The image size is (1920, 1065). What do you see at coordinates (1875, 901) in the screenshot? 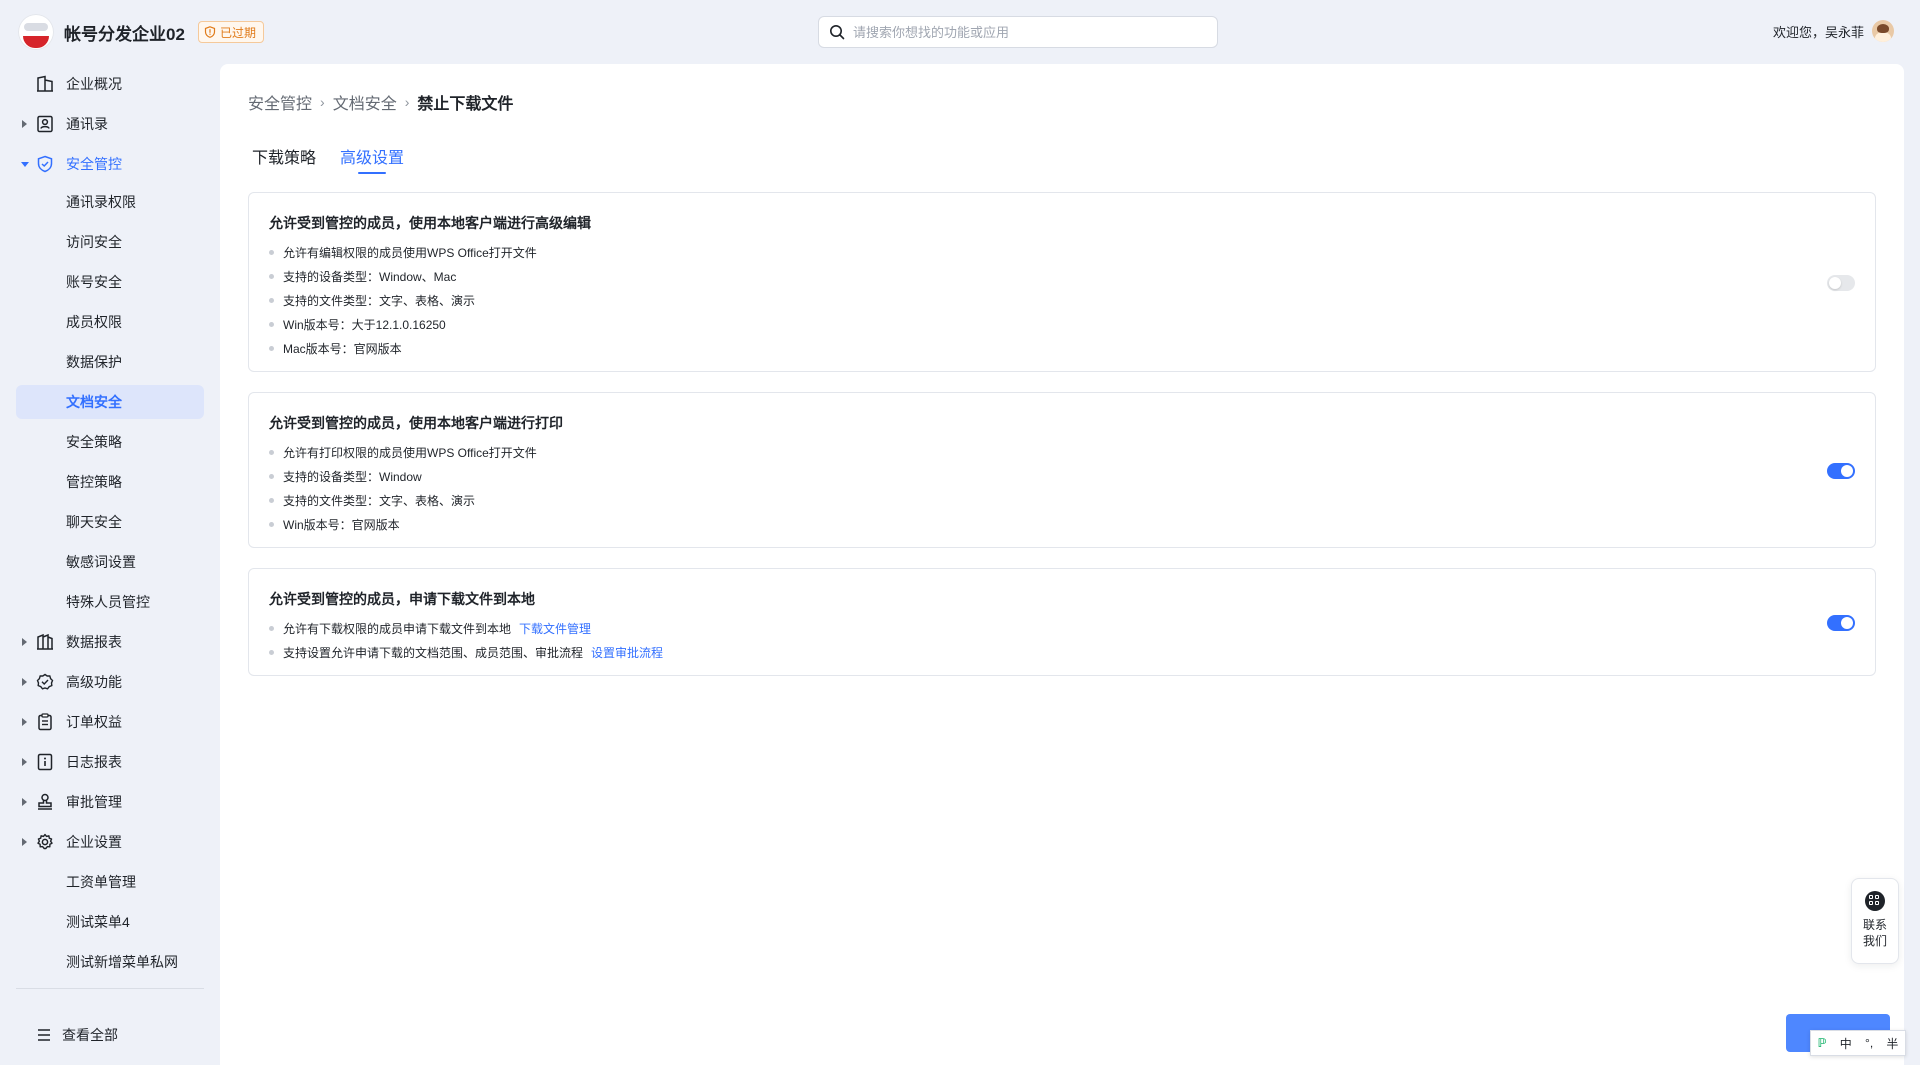
I see `grid-contact-icon` at bounding box center [1875, 901].